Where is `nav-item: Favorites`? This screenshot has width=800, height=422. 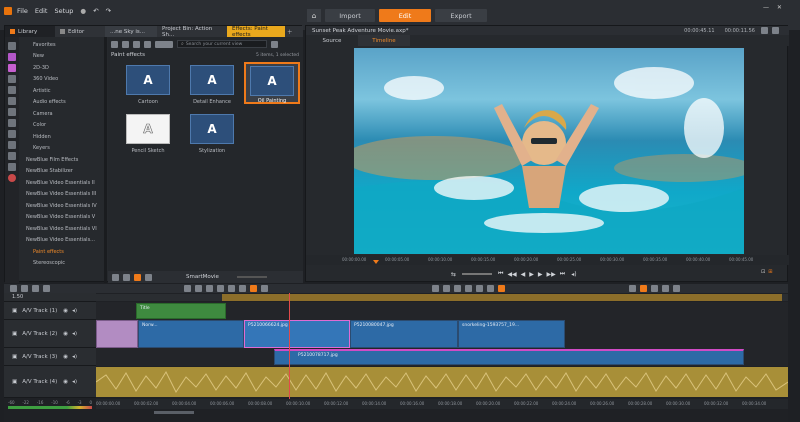
nav-item: Favorites is located at coordinates (62, 45).